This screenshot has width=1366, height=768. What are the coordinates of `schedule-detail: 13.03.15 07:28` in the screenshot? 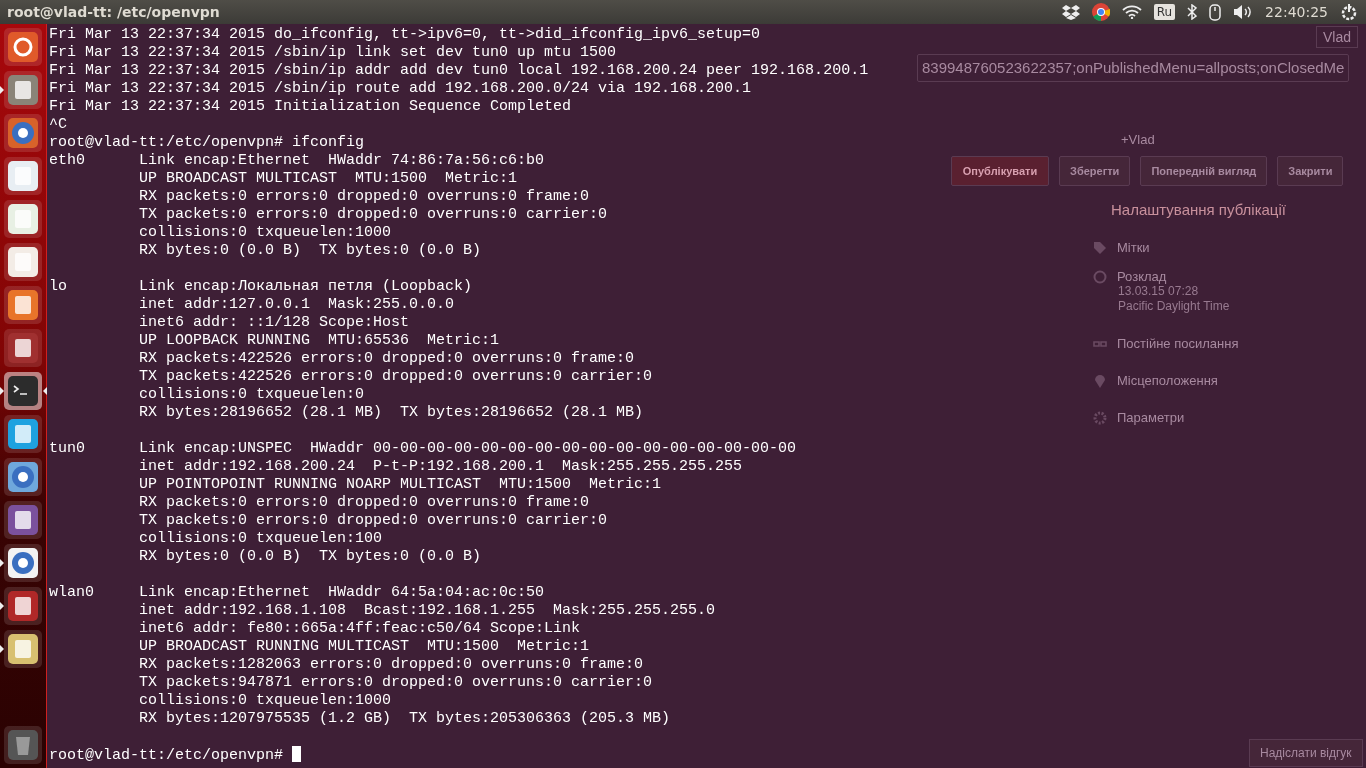 It's located at (1158, 291).